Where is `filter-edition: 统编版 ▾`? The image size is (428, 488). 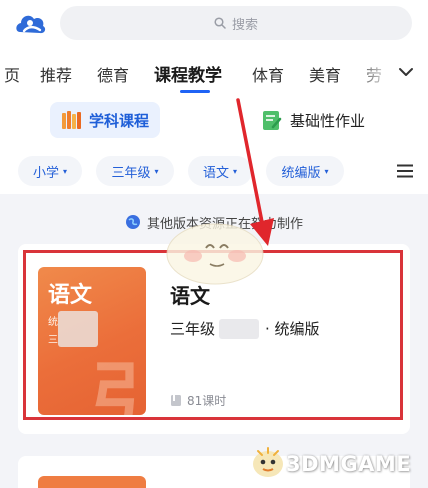
filter-edition: 统编版 ▾ is located at coordinates (305, 171).